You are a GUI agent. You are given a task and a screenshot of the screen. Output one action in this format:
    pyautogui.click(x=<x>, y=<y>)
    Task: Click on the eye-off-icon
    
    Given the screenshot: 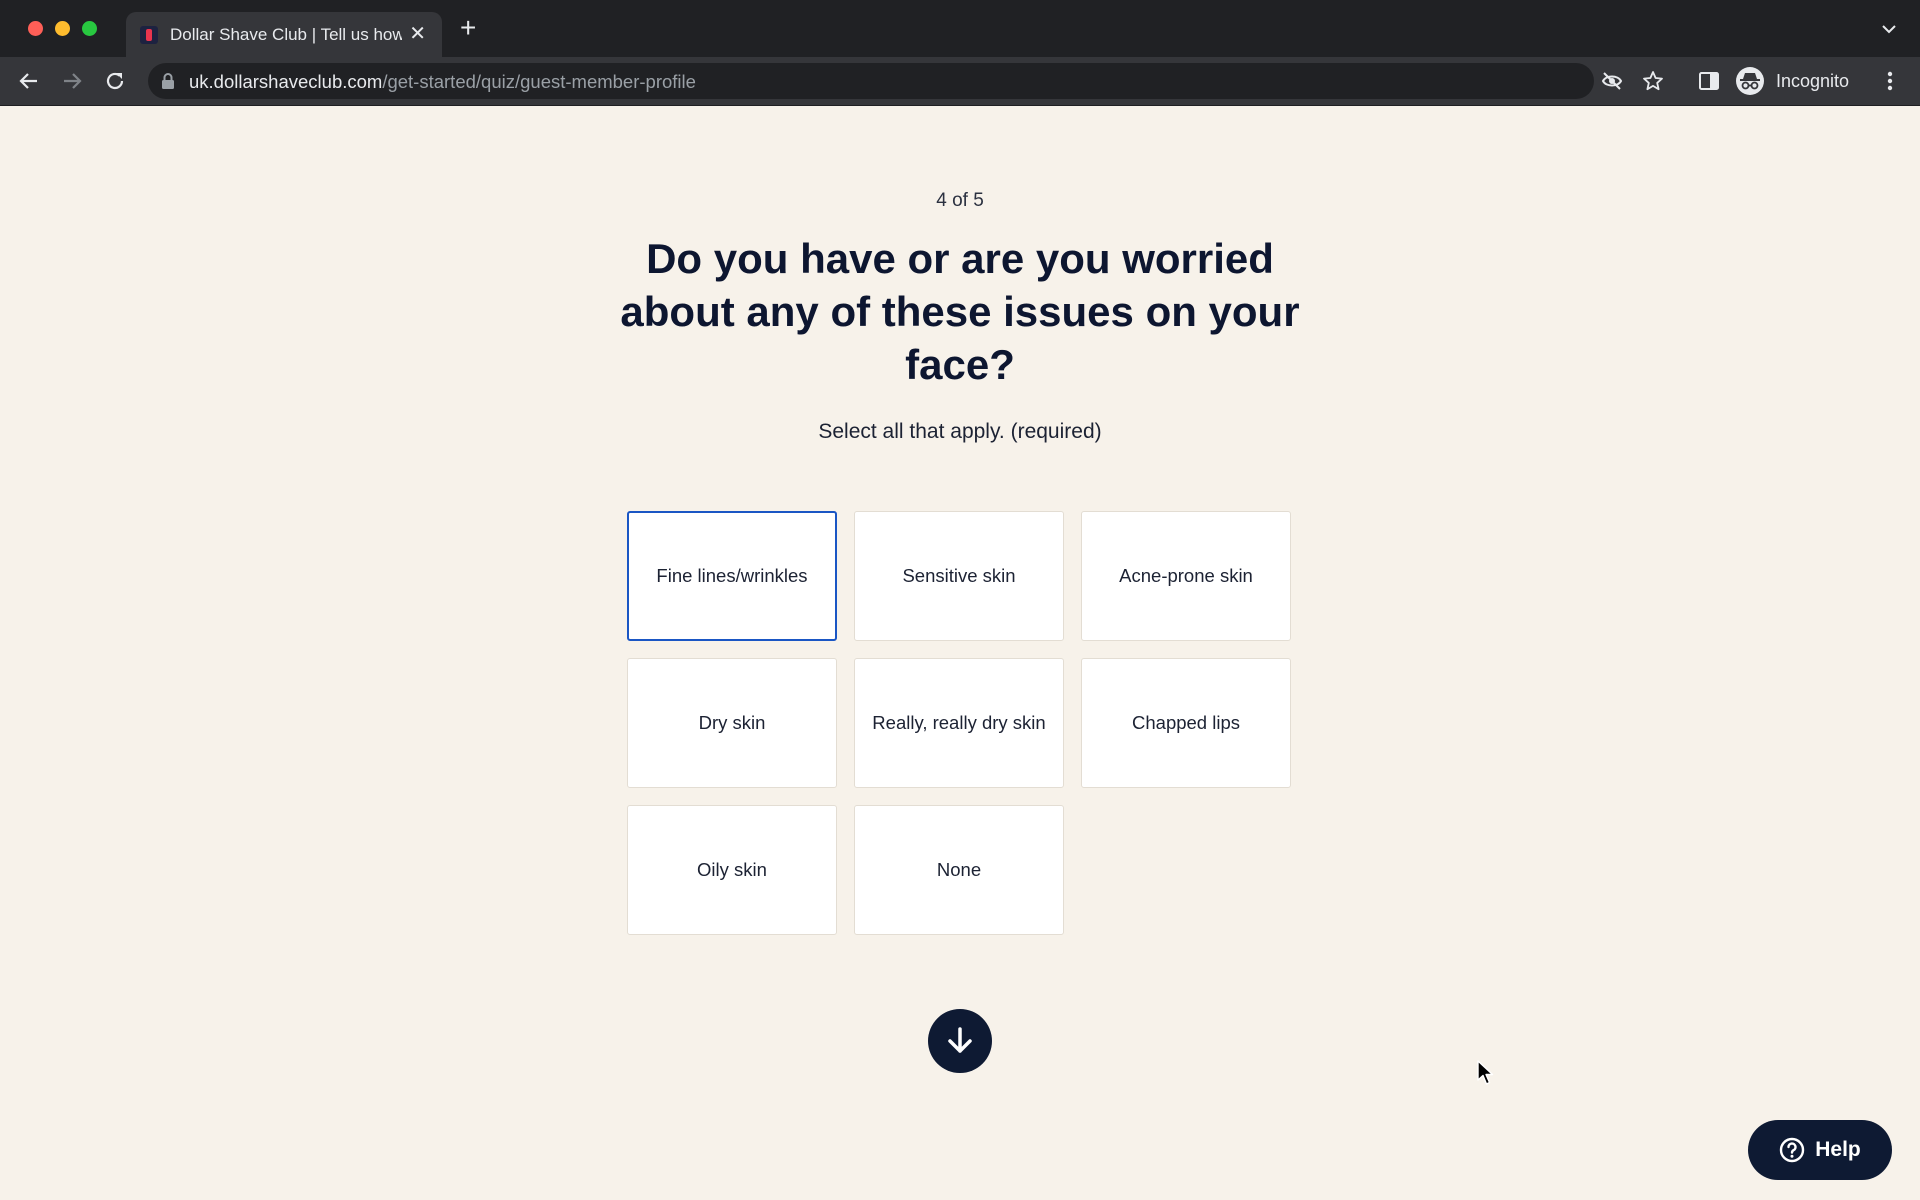 What is the action you would take?
    pyautogui.click(x=1612, y=81)
    